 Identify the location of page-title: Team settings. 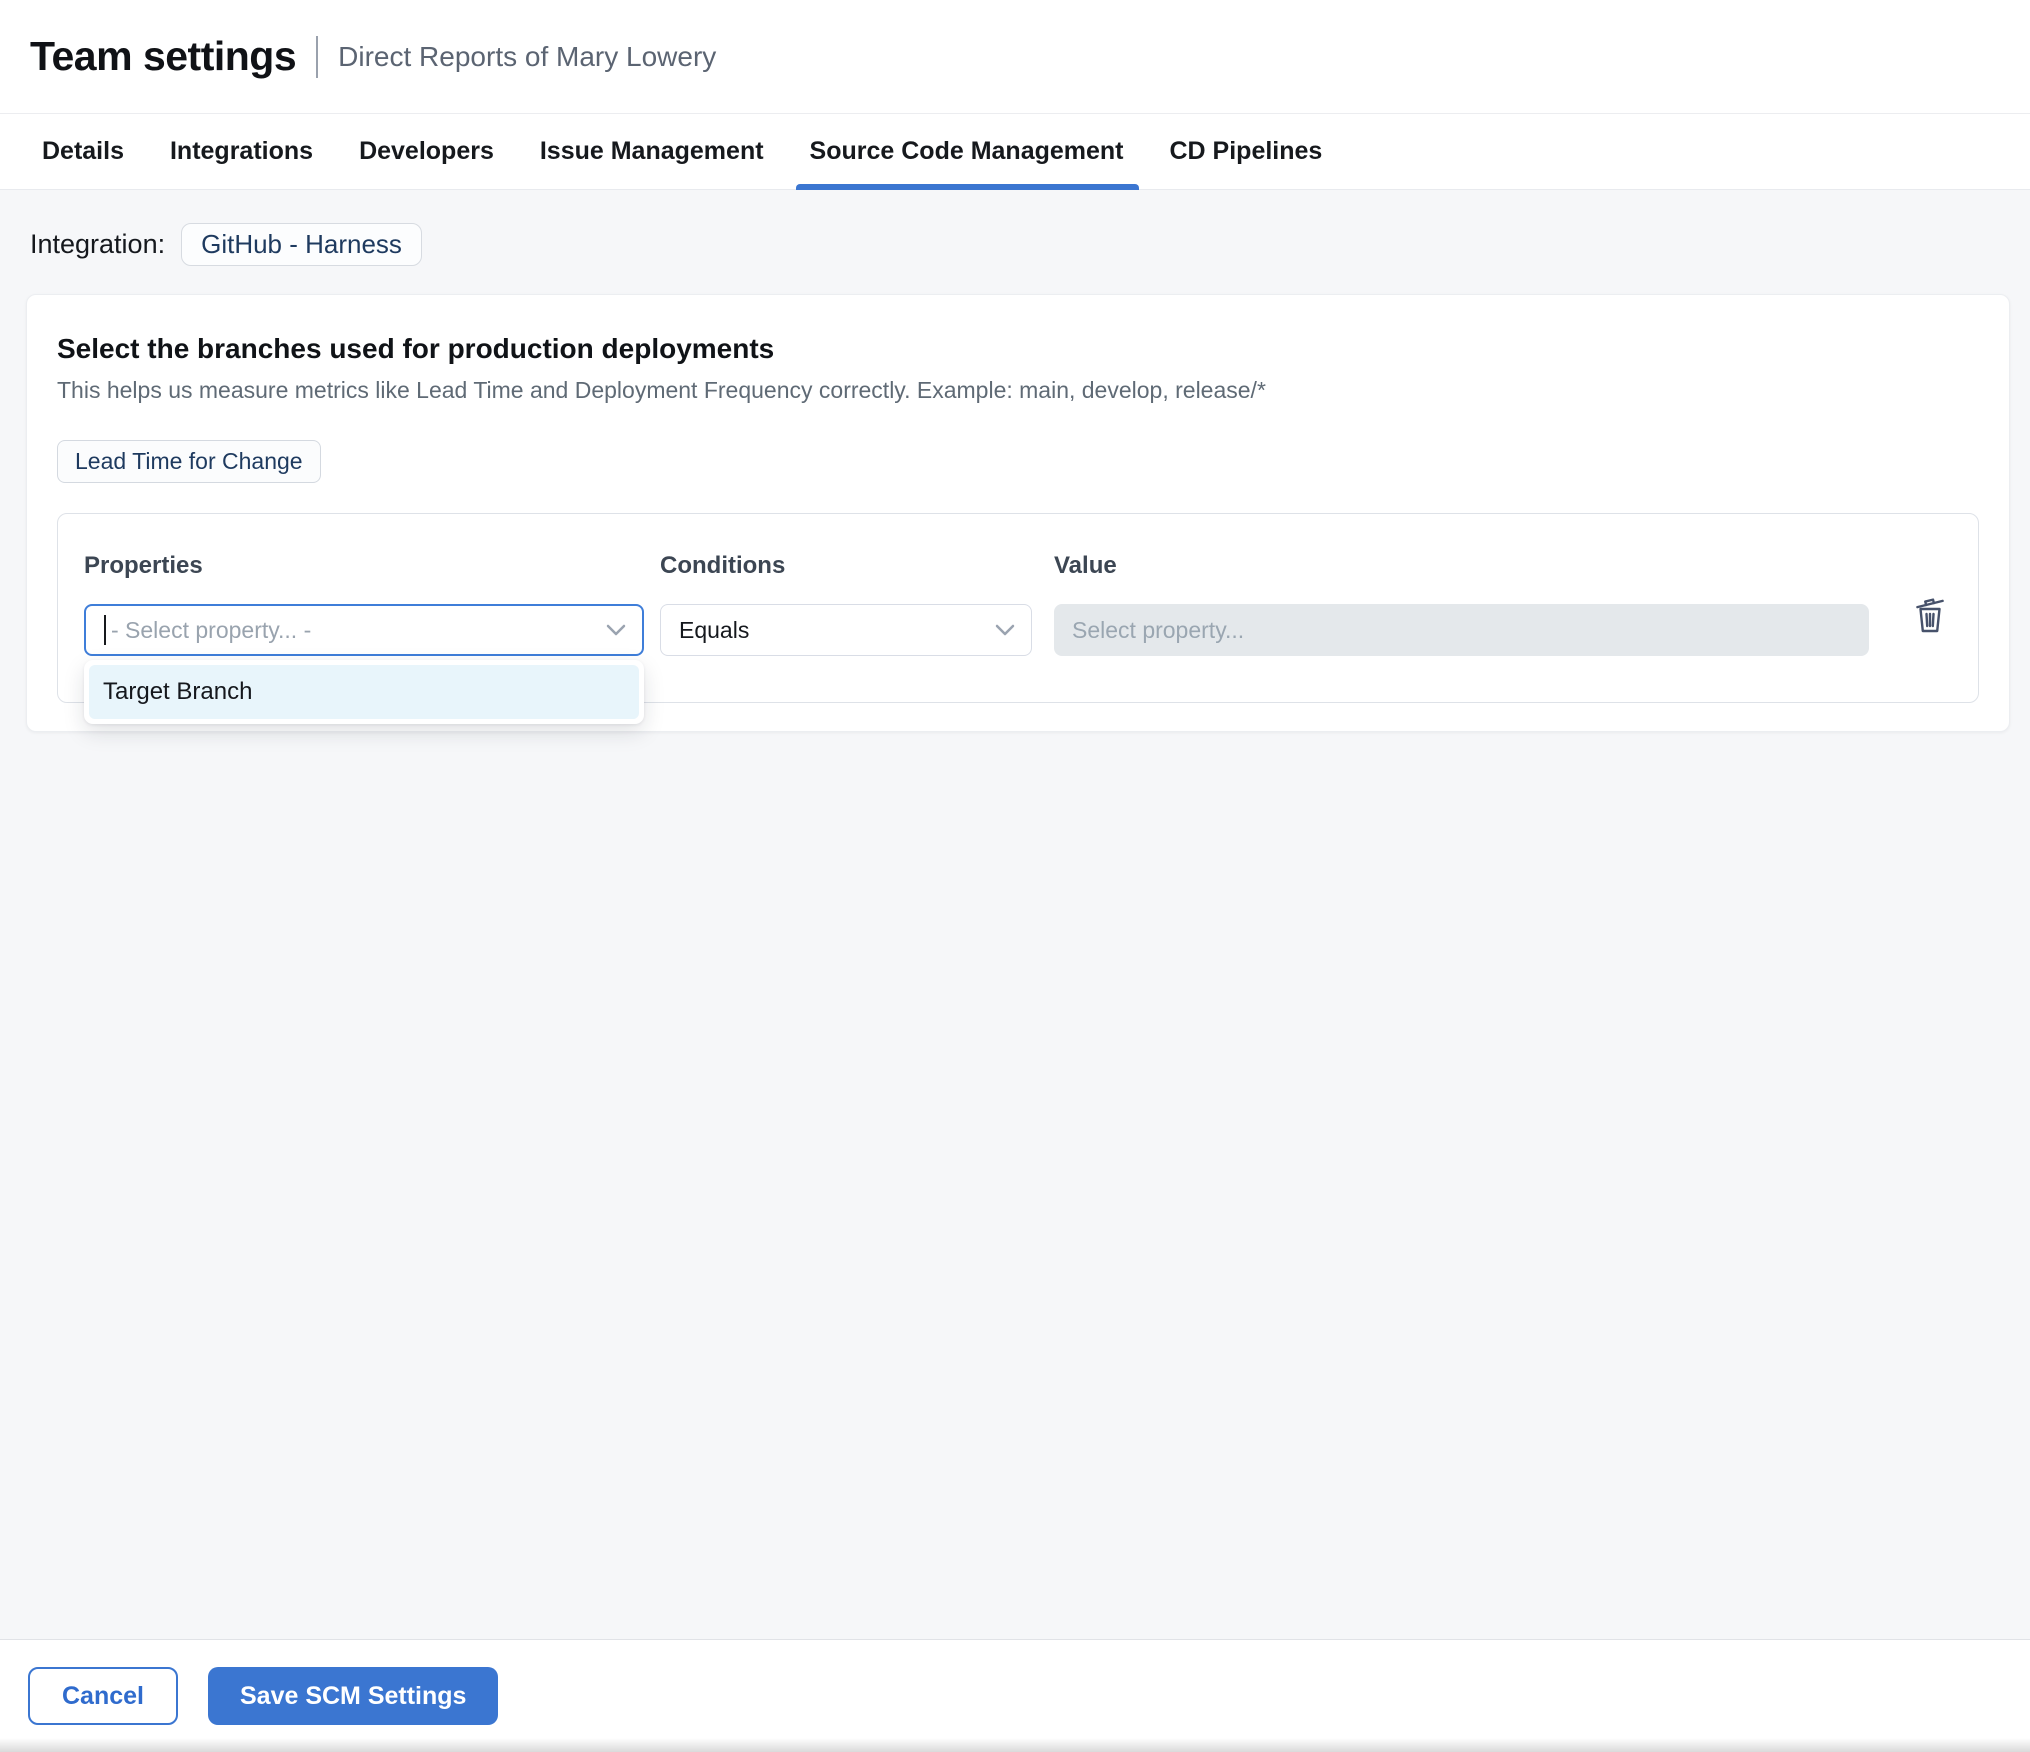
(163, 56).